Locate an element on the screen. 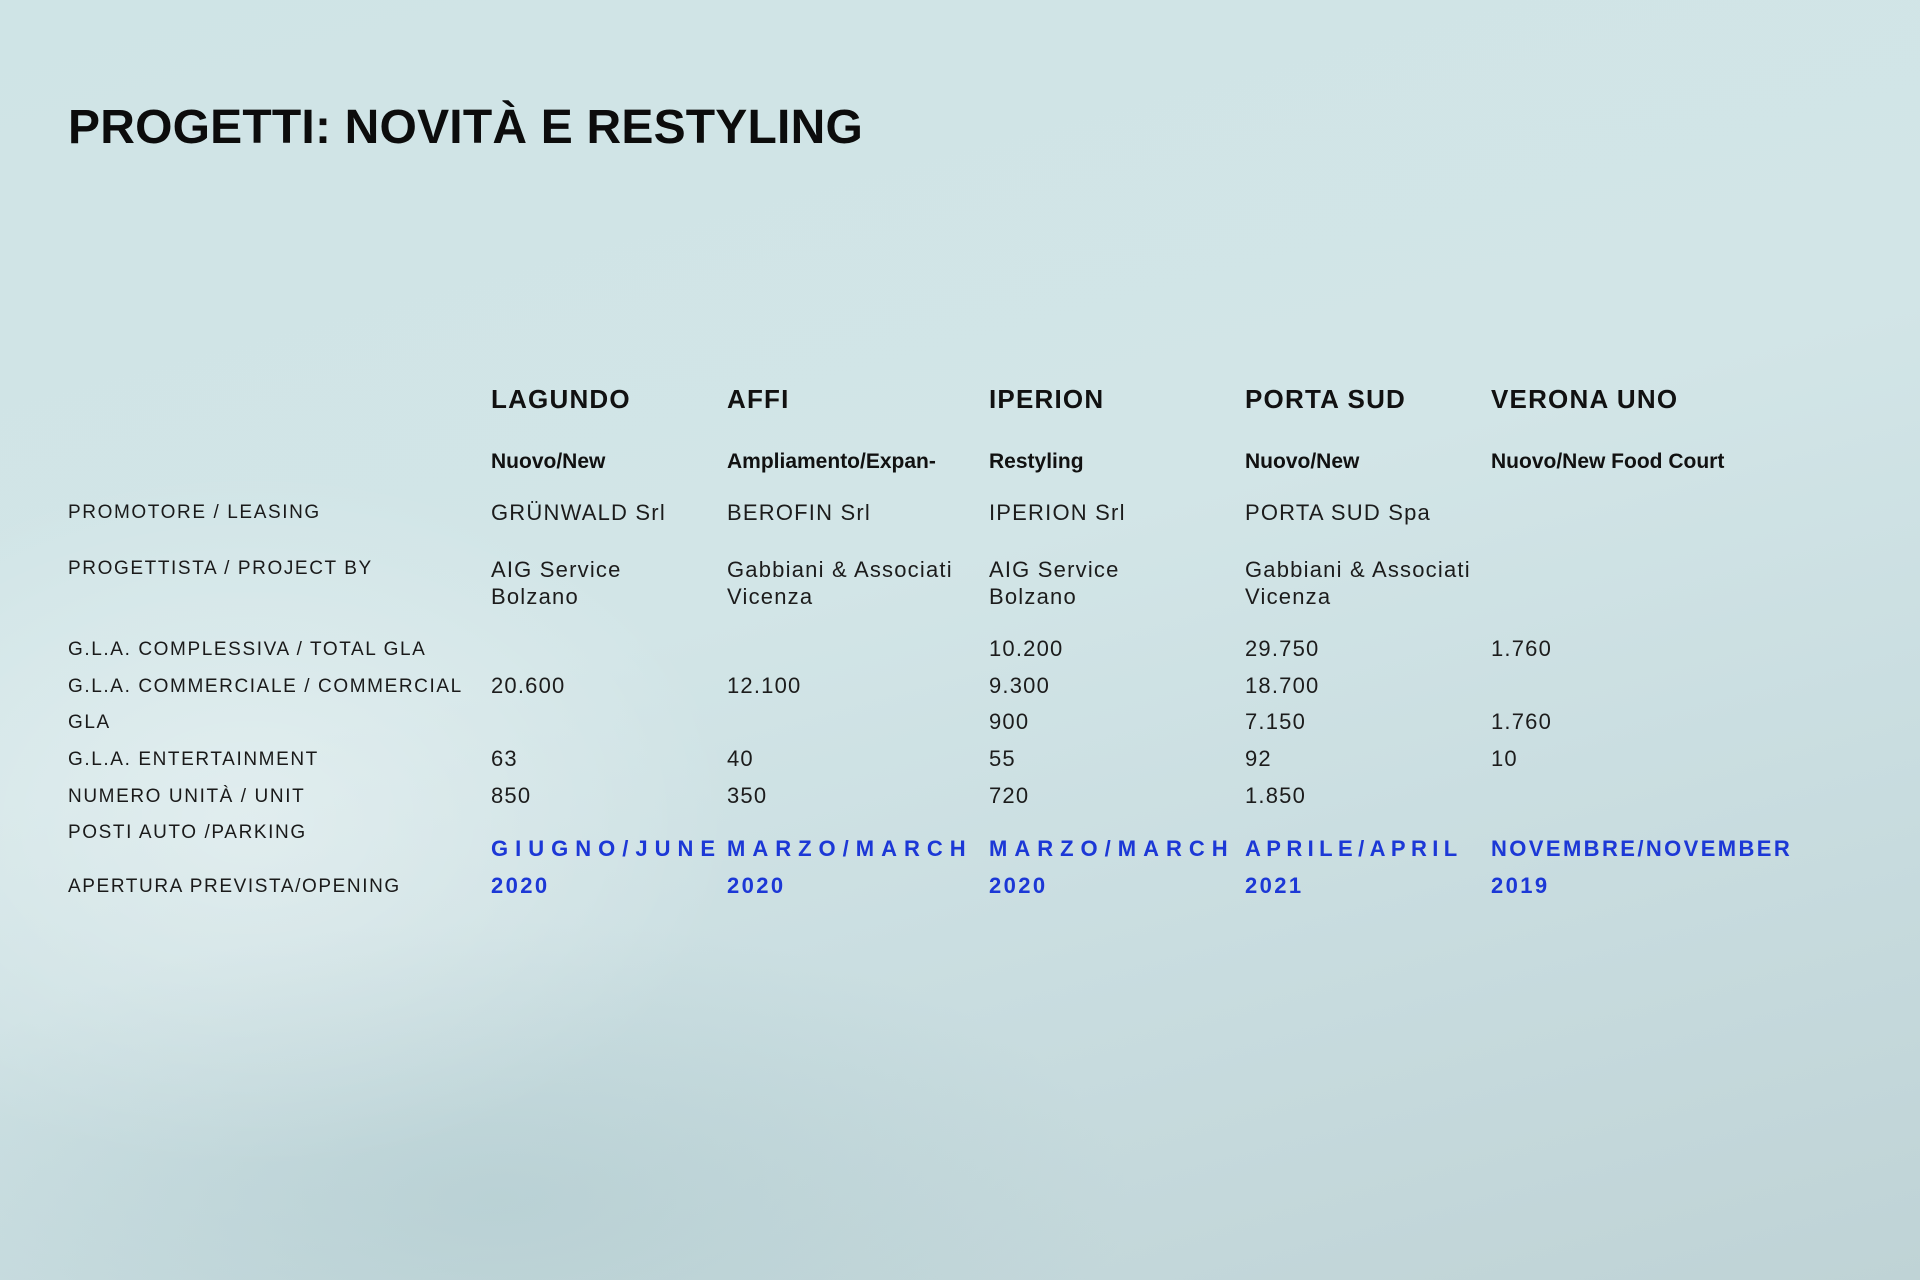  project-name: IPERION is located at coordinates (1047, 399).